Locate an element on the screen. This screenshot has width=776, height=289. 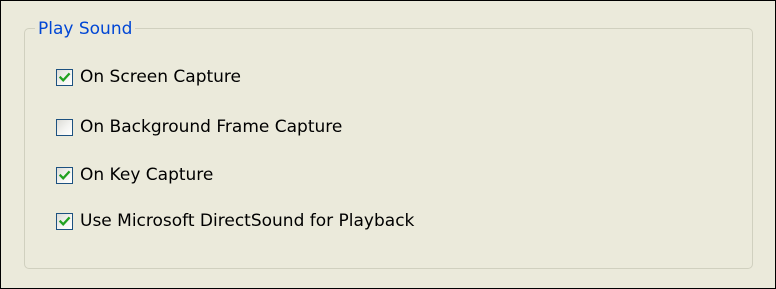
on-screen-capture-checkbox is located at coordinates (64, 77).